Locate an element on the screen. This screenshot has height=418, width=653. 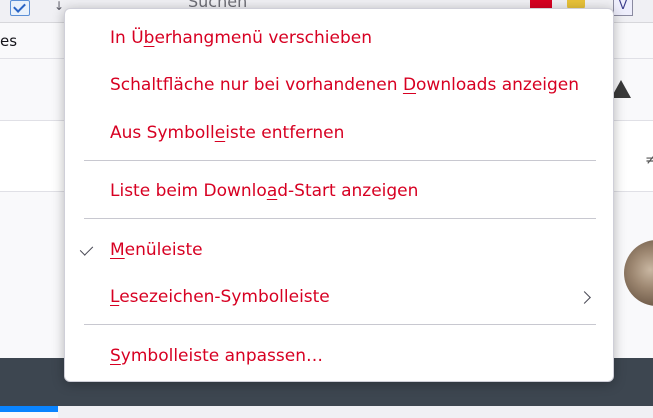
menu-item-move-to-overflow: In Überhangmenü verschieben is located at coordinates (339, 38).